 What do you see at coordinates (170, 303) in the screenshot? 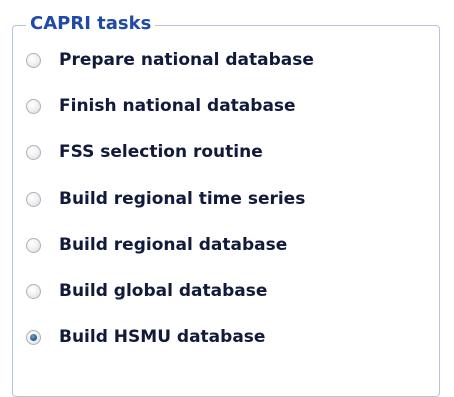
I see `task-option-build-global-database: Build global database` at bounding box center [170, 303].